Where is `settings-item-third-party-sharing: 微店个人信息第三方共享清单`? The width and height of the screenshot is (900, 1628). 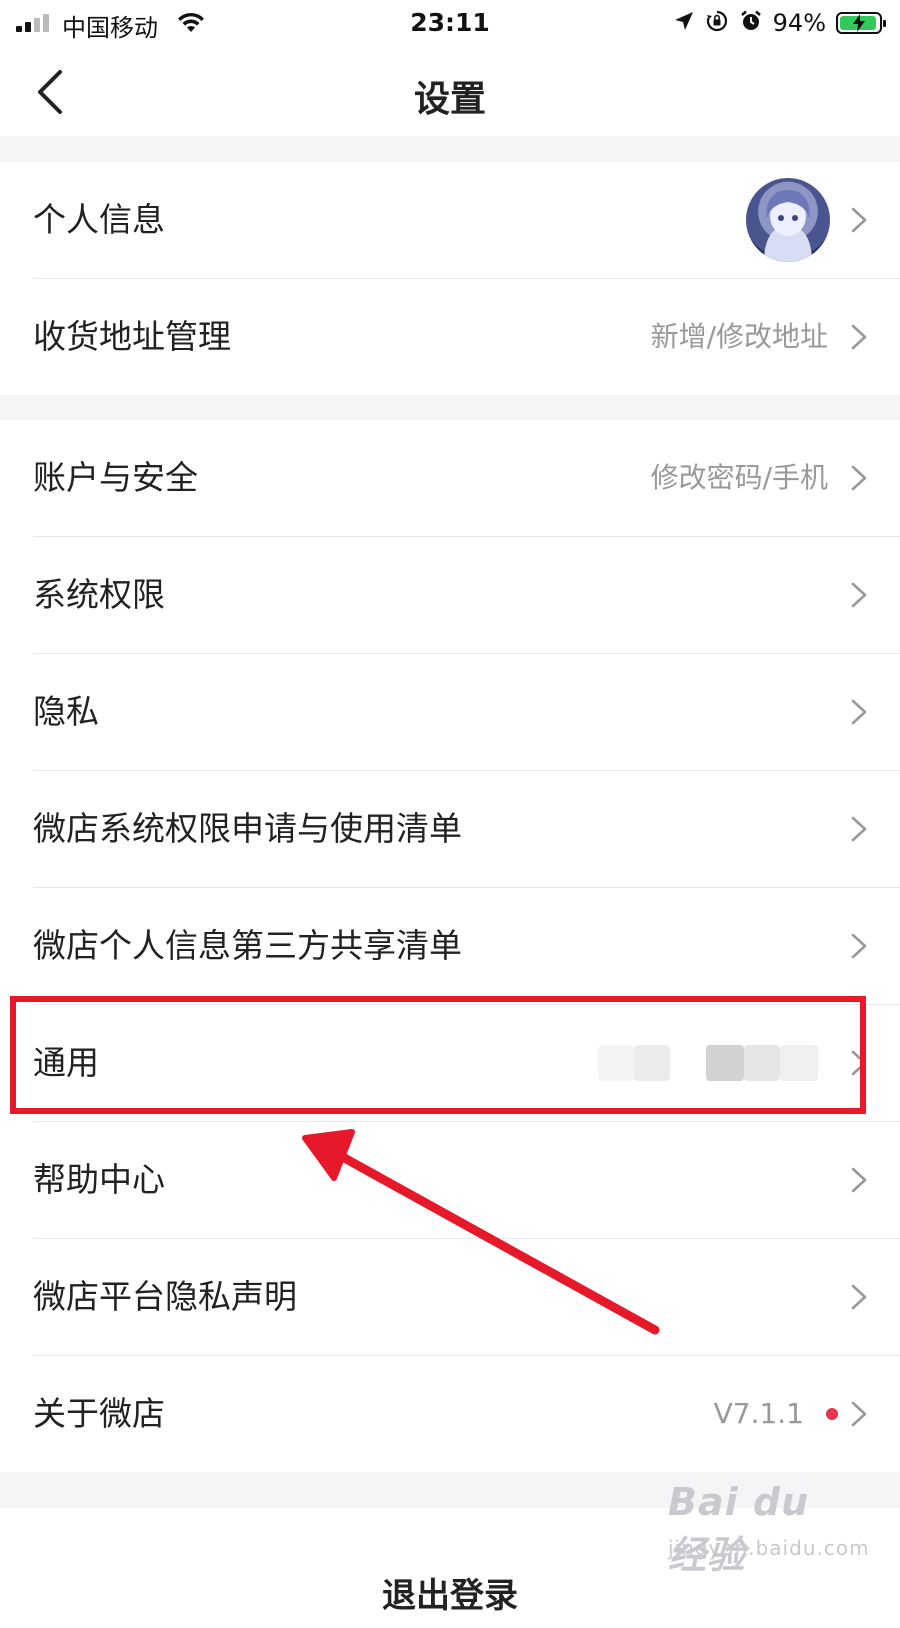 settings-item-third-party-sharing: 微店个人信息第三方共享清单 is located at coordinates (466, 946).